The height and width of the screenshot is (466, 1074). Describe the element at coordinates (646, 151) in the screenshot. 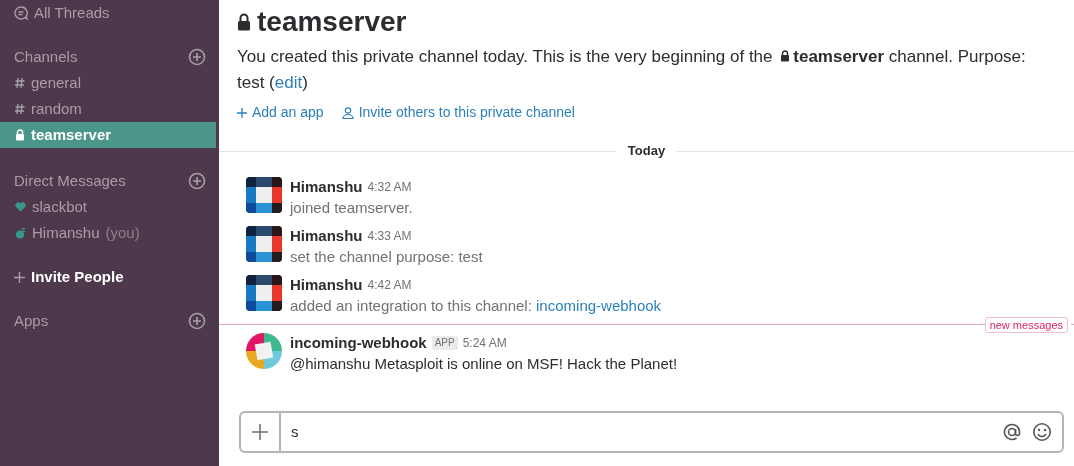

I see `day-divider: Today` at that location.